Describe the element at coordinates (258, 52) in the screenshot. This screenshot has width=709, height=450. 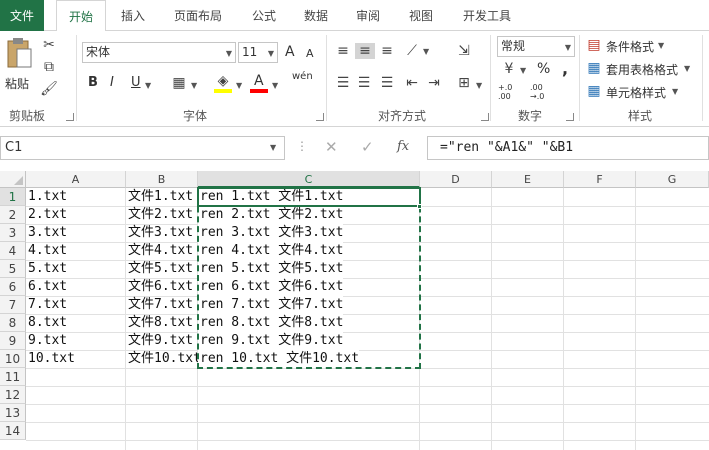
I see `font-size-select: 11 ▼` at that location.